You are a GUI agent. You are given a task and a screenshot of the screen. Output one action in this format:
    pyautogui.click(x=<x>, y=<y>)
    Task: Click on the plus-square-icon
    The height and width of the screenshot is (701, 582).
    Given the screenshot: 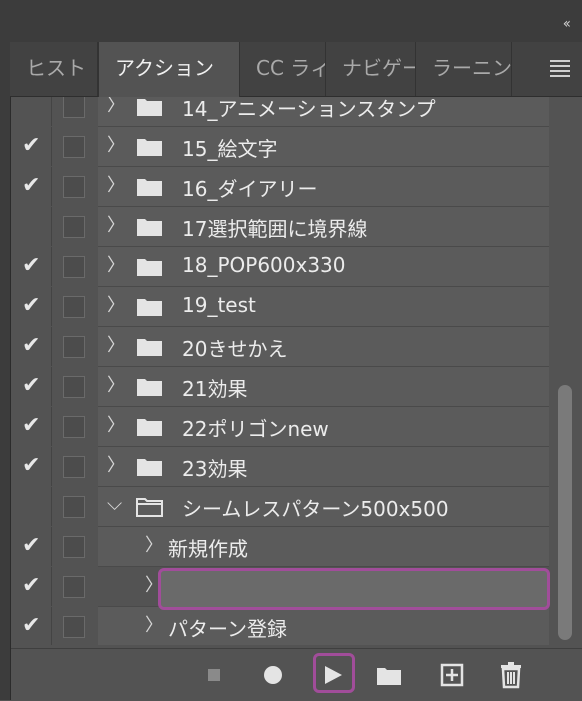 What is the action you would take?
    pyautogui.click(x=452, y=675)
    